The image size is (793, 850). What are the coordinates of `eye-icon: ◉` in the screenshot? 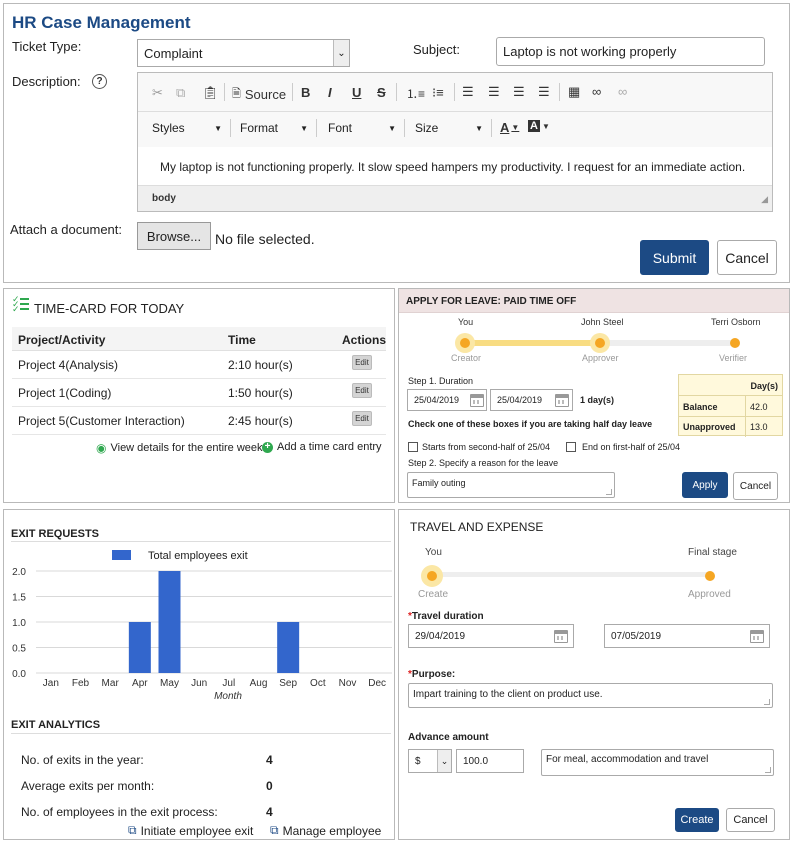 It's located at (101, 448).